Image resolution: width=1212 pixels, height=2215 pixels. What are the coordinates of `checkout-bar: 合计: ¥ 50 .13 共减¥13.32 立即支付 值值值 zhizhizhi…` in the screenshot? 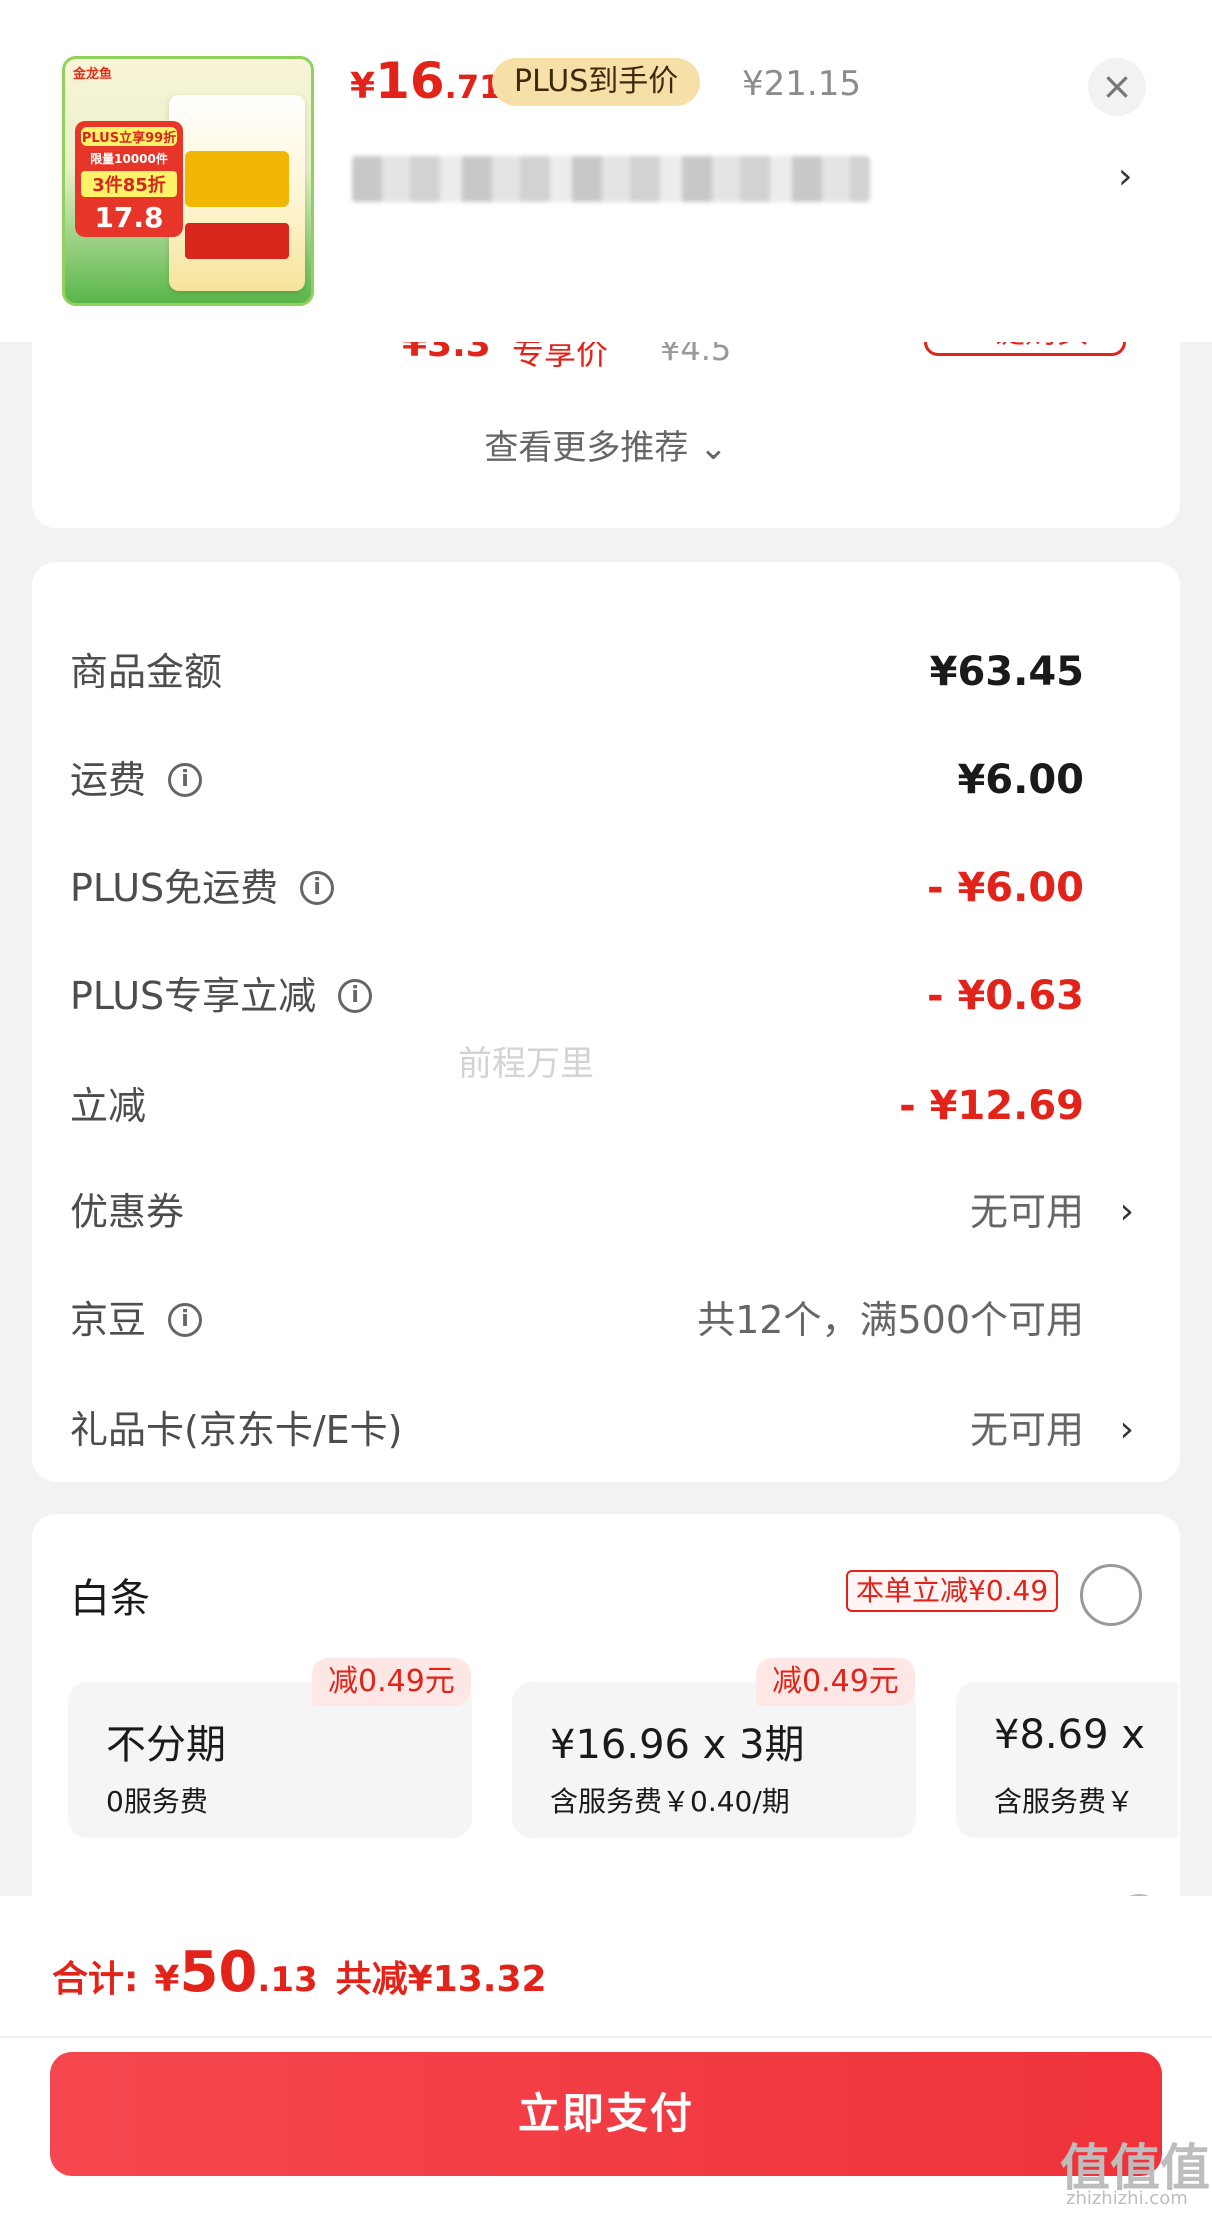 It's located at (606, 2055).